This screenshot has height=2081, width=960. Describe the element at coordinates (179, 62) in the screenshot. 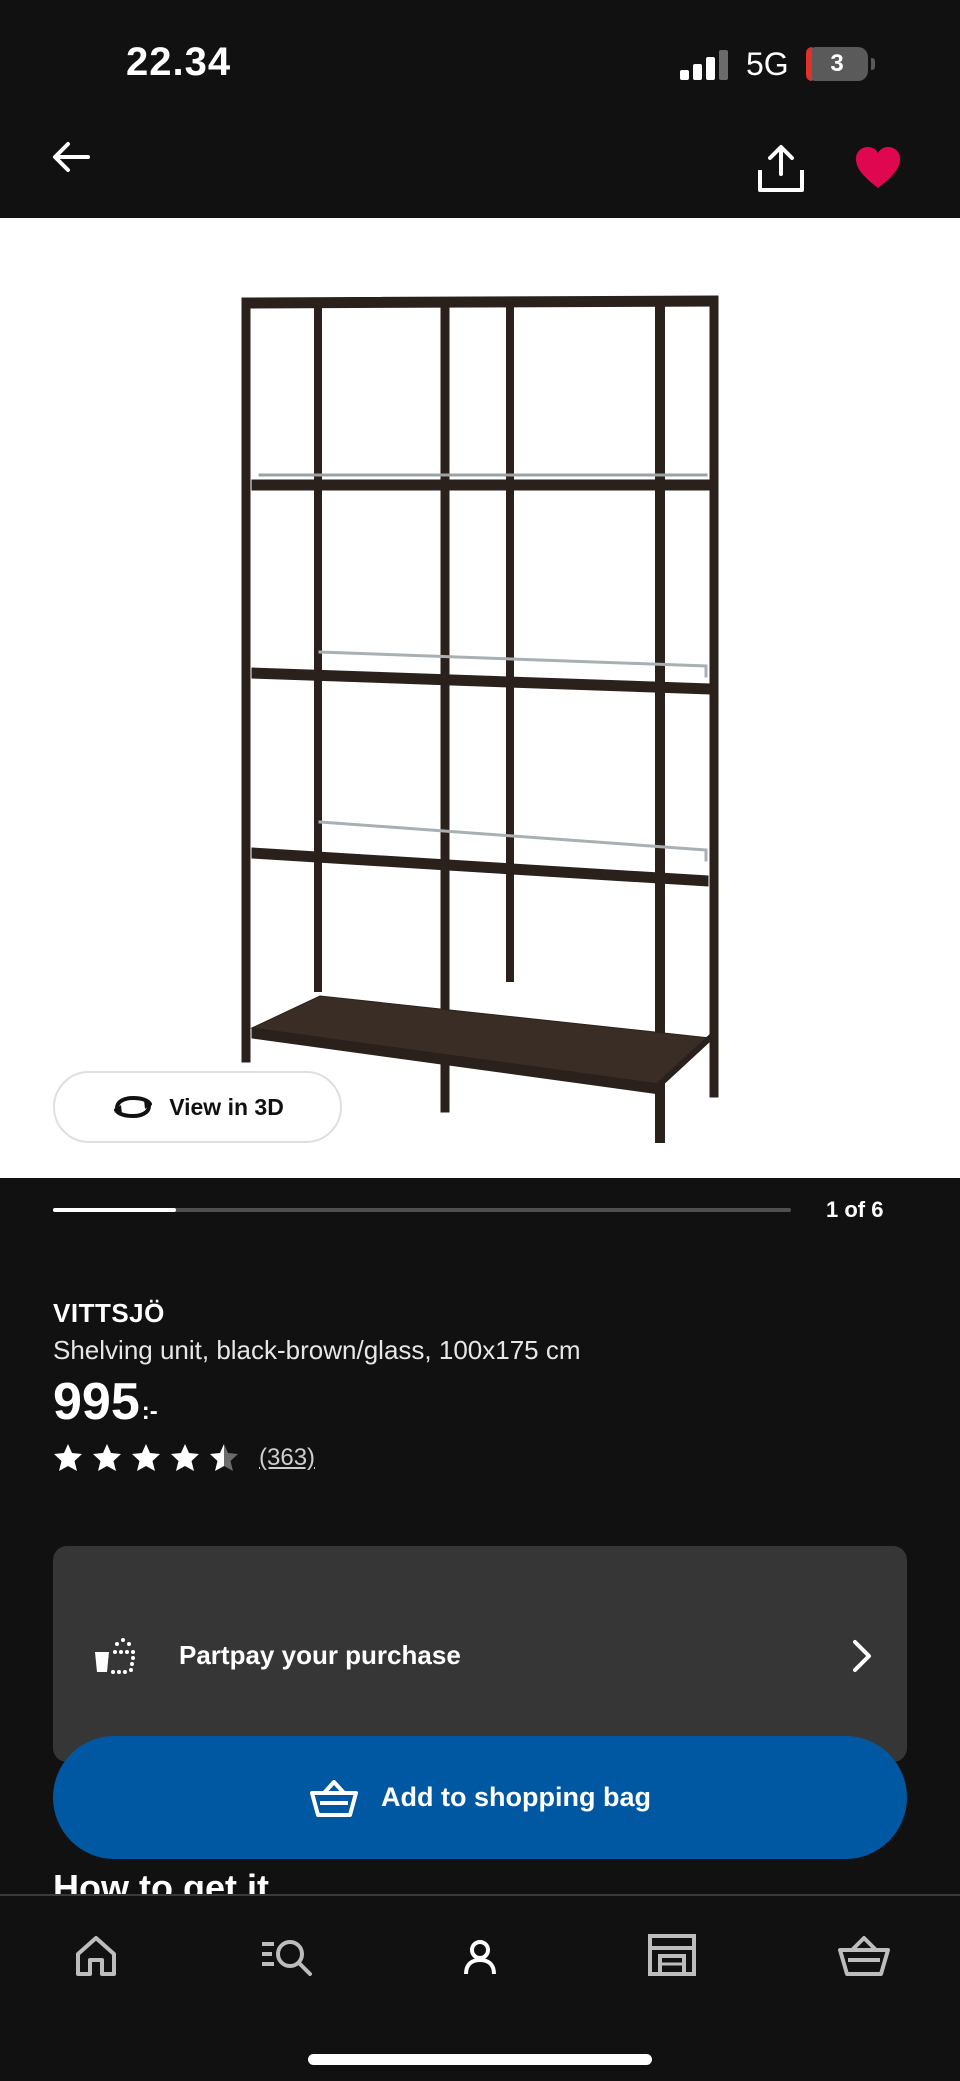

I see `status-time: 22.34` at that location.